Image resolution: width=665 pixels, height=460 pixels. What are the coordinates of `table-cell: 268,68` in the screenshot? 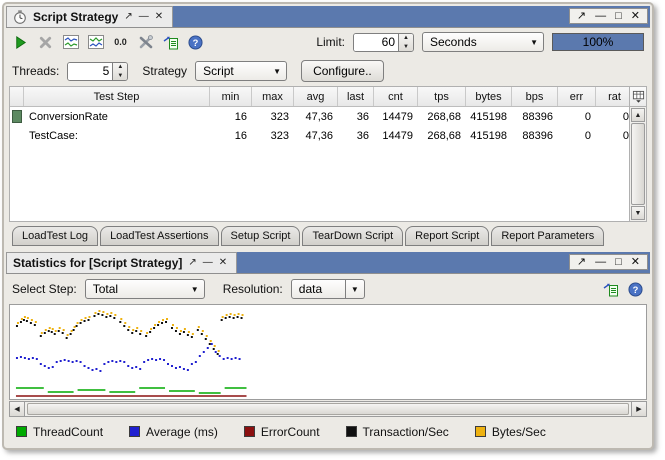 It's located at (444, 116).